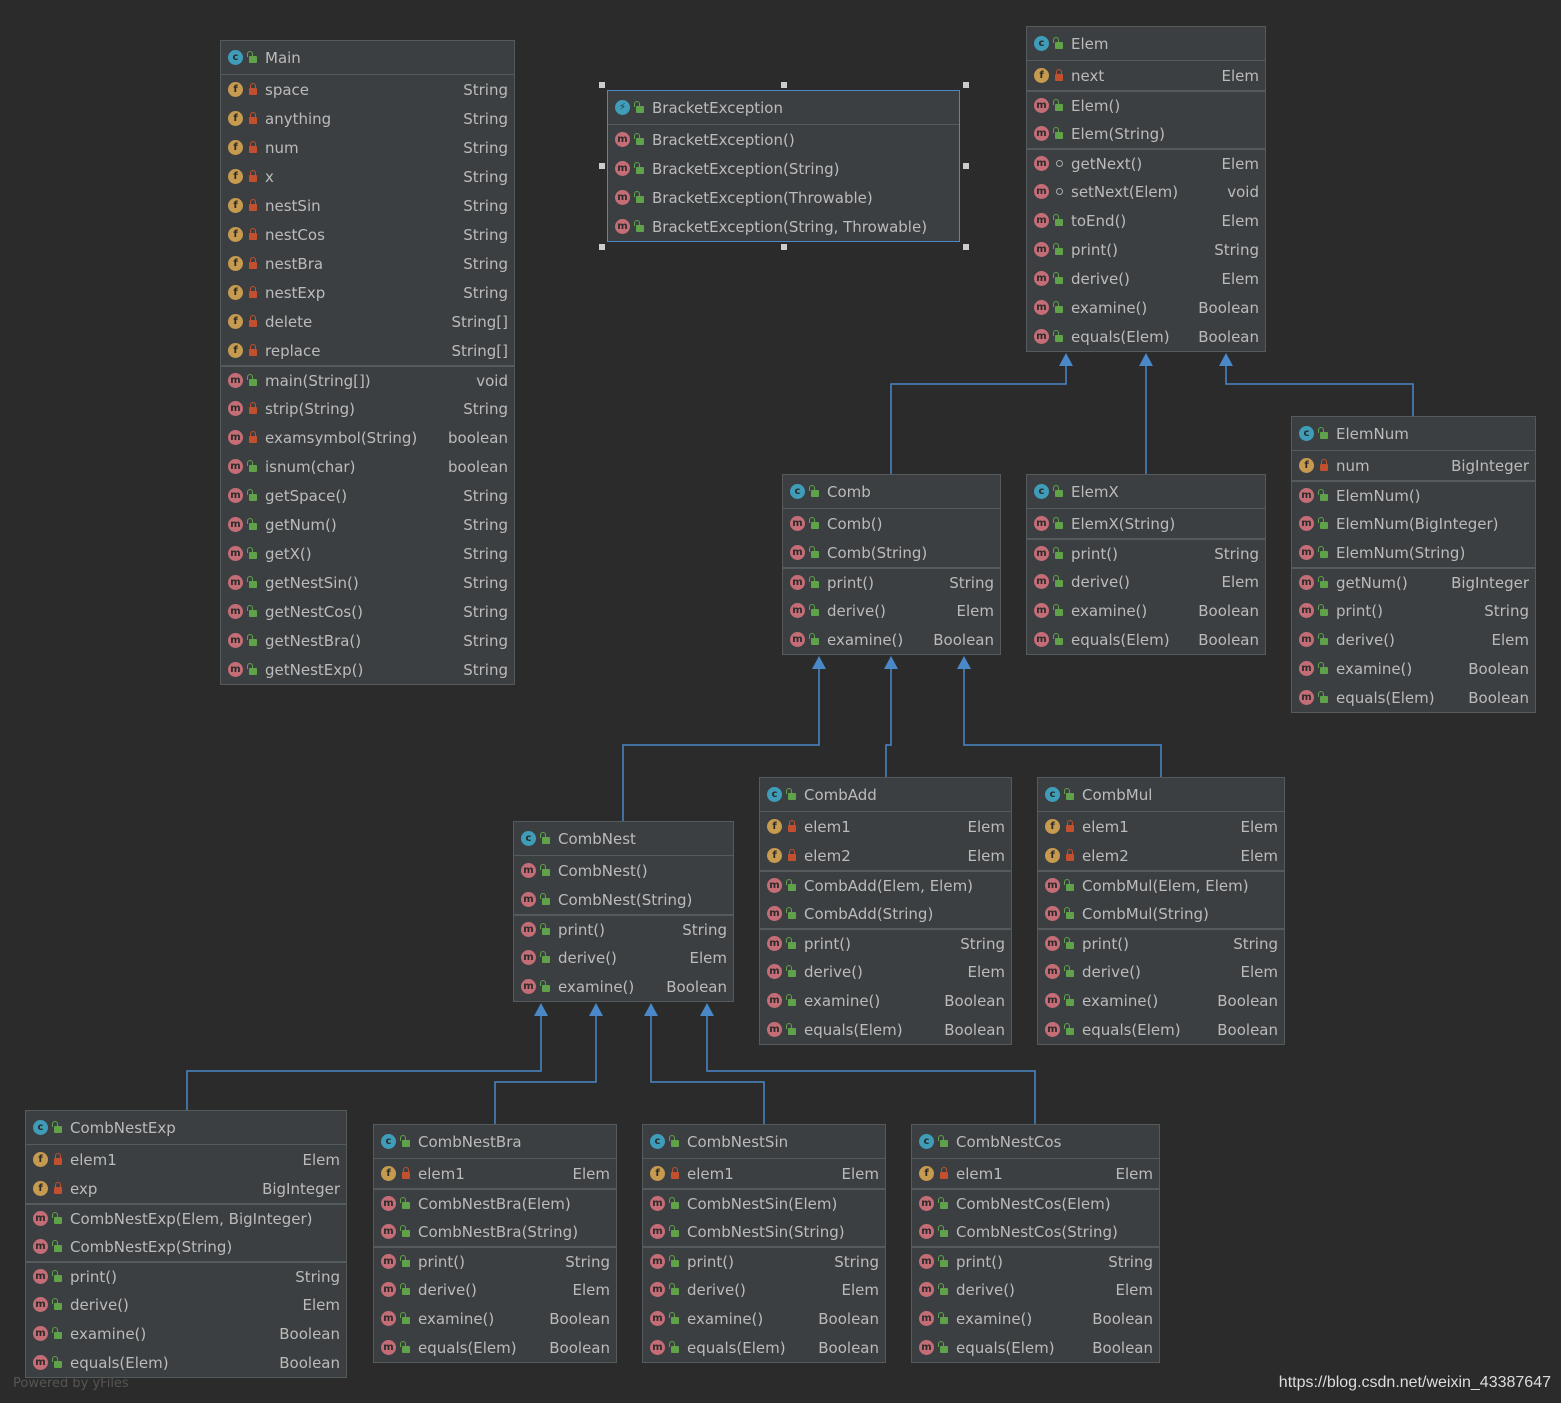 This screenshot has height=1403, width=1561. I want to click on field-row: f nestExp String, so click(367, 292).